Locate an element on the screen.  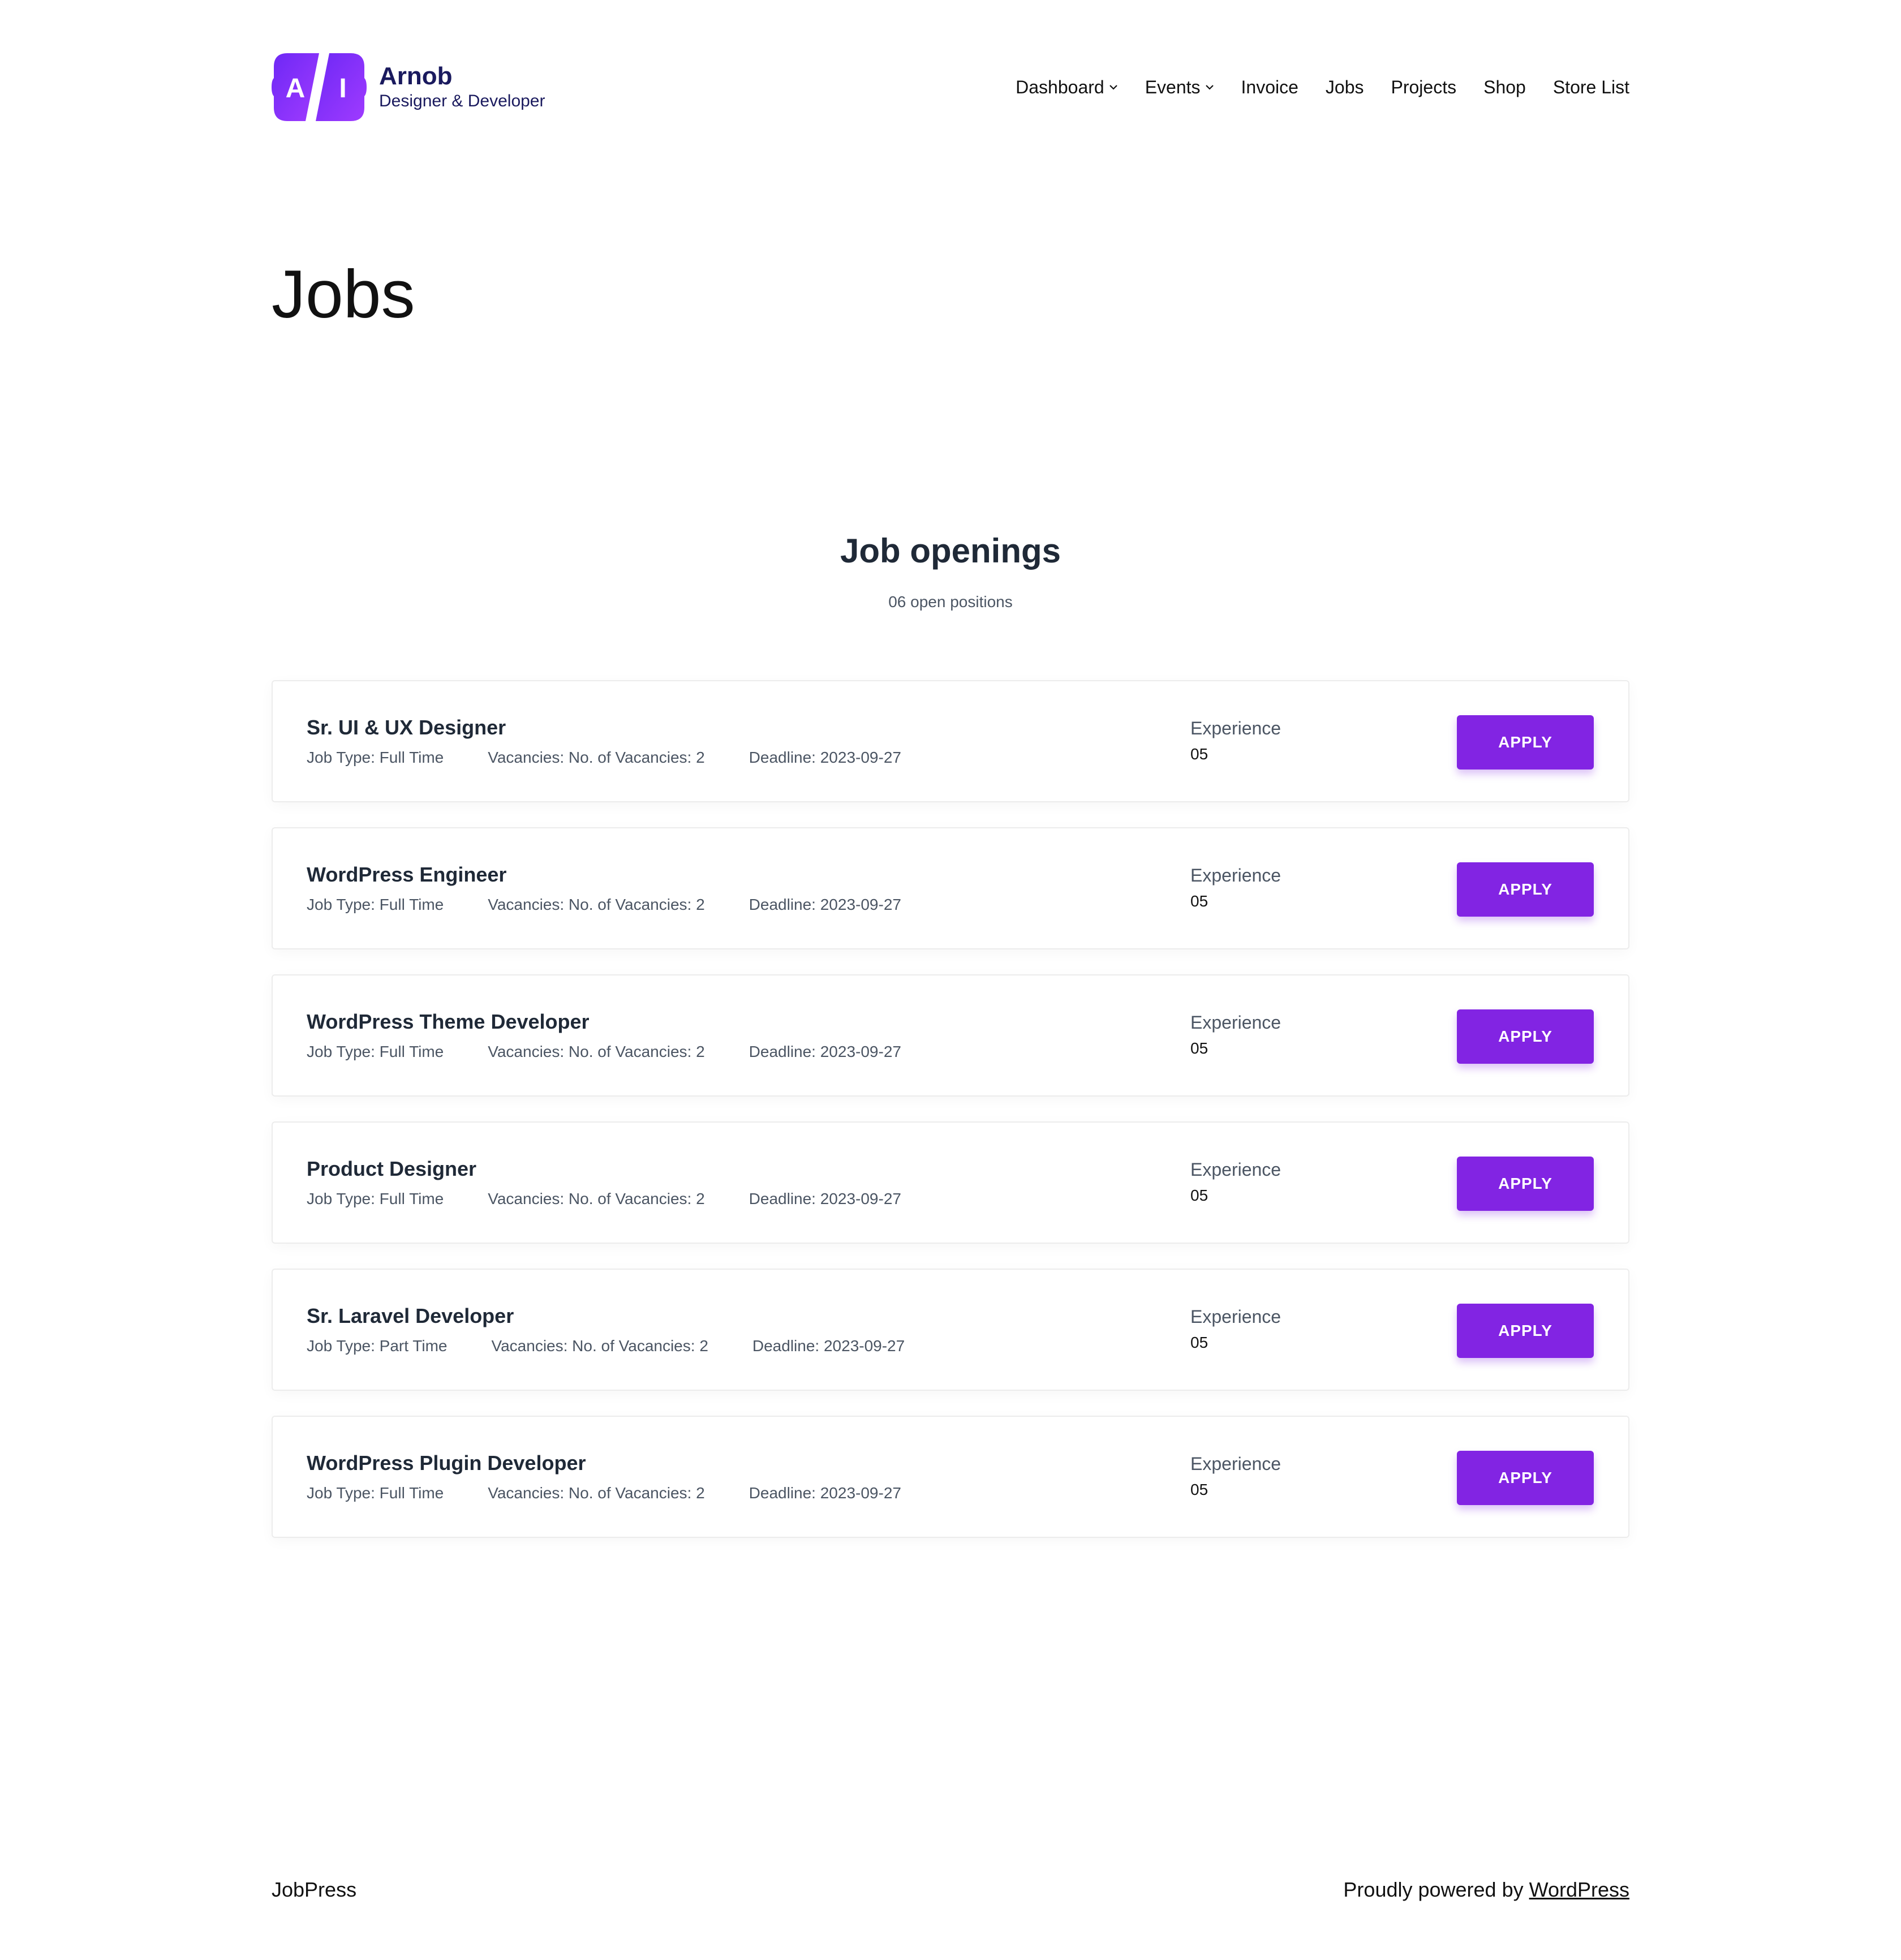
job-openings-header: Job openings 06 open positions is located at coordinates (950, 569).